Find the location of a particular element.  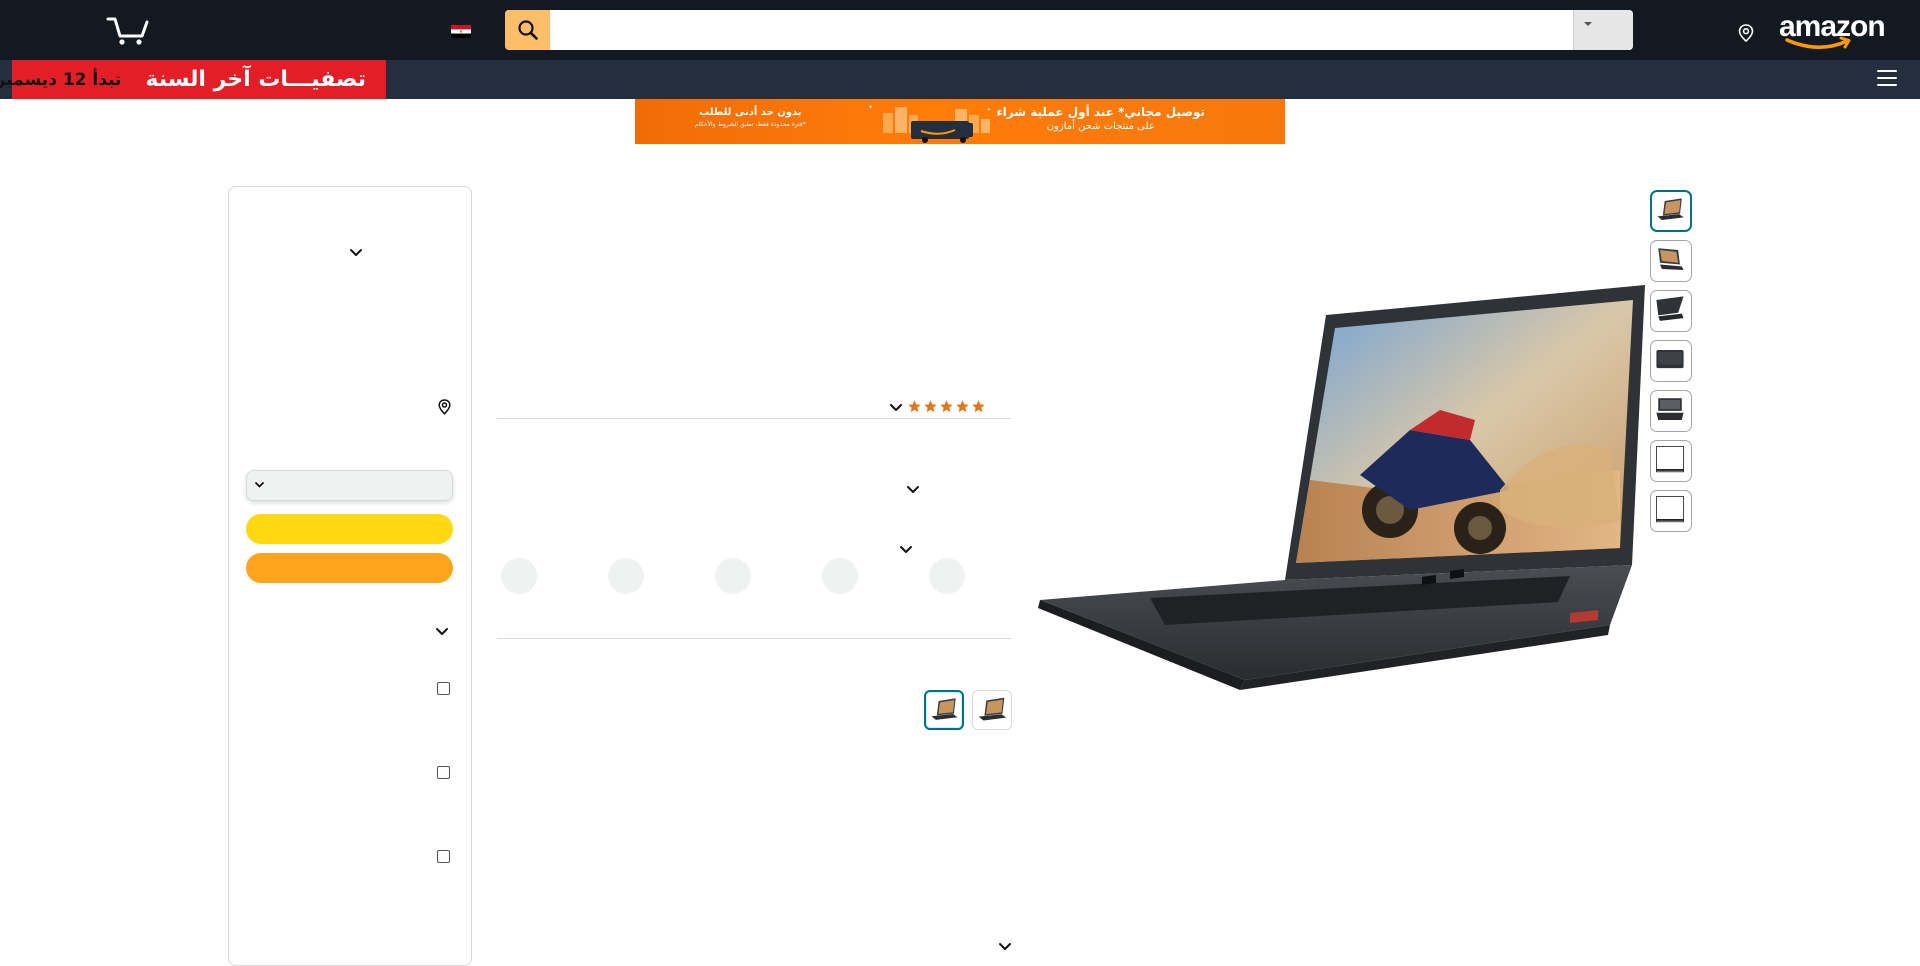

cart-icon is located at coordinates (128, 30).